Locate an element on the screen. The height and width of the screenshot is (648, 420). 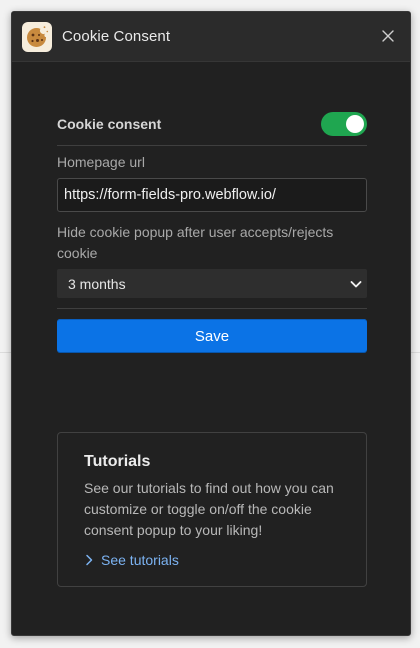
chevron-down-icon is located at coordinates (356, 284).